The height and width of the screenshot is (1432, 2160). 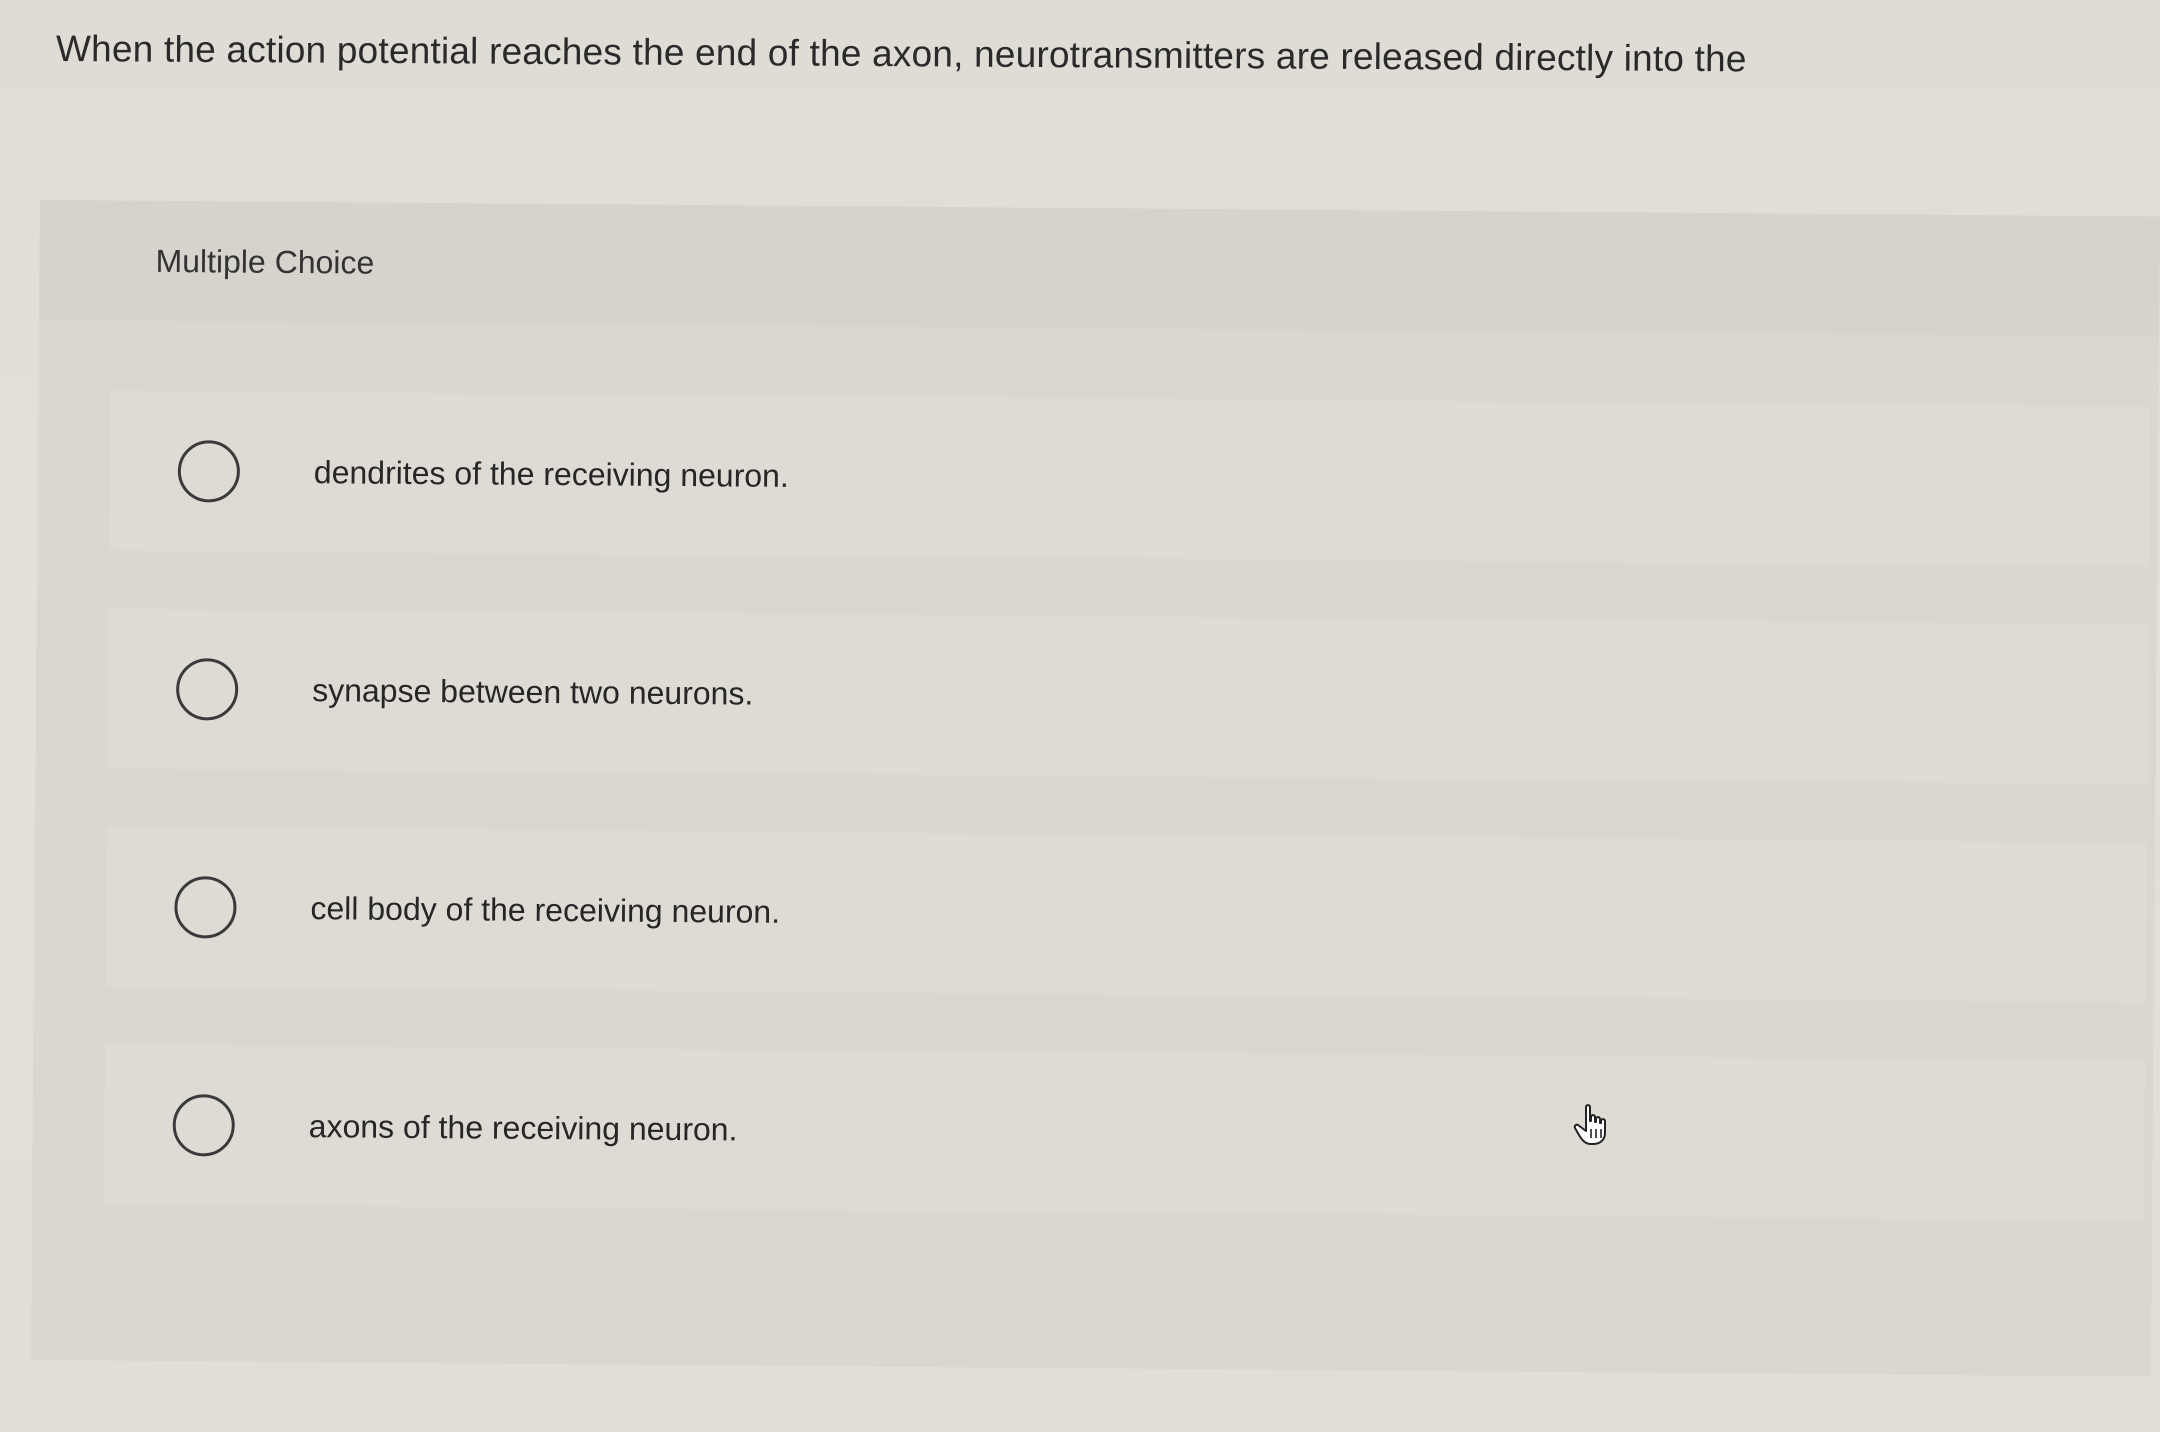 I want to click on option-label: synapse between two neurons., so click(x=533, y=691).